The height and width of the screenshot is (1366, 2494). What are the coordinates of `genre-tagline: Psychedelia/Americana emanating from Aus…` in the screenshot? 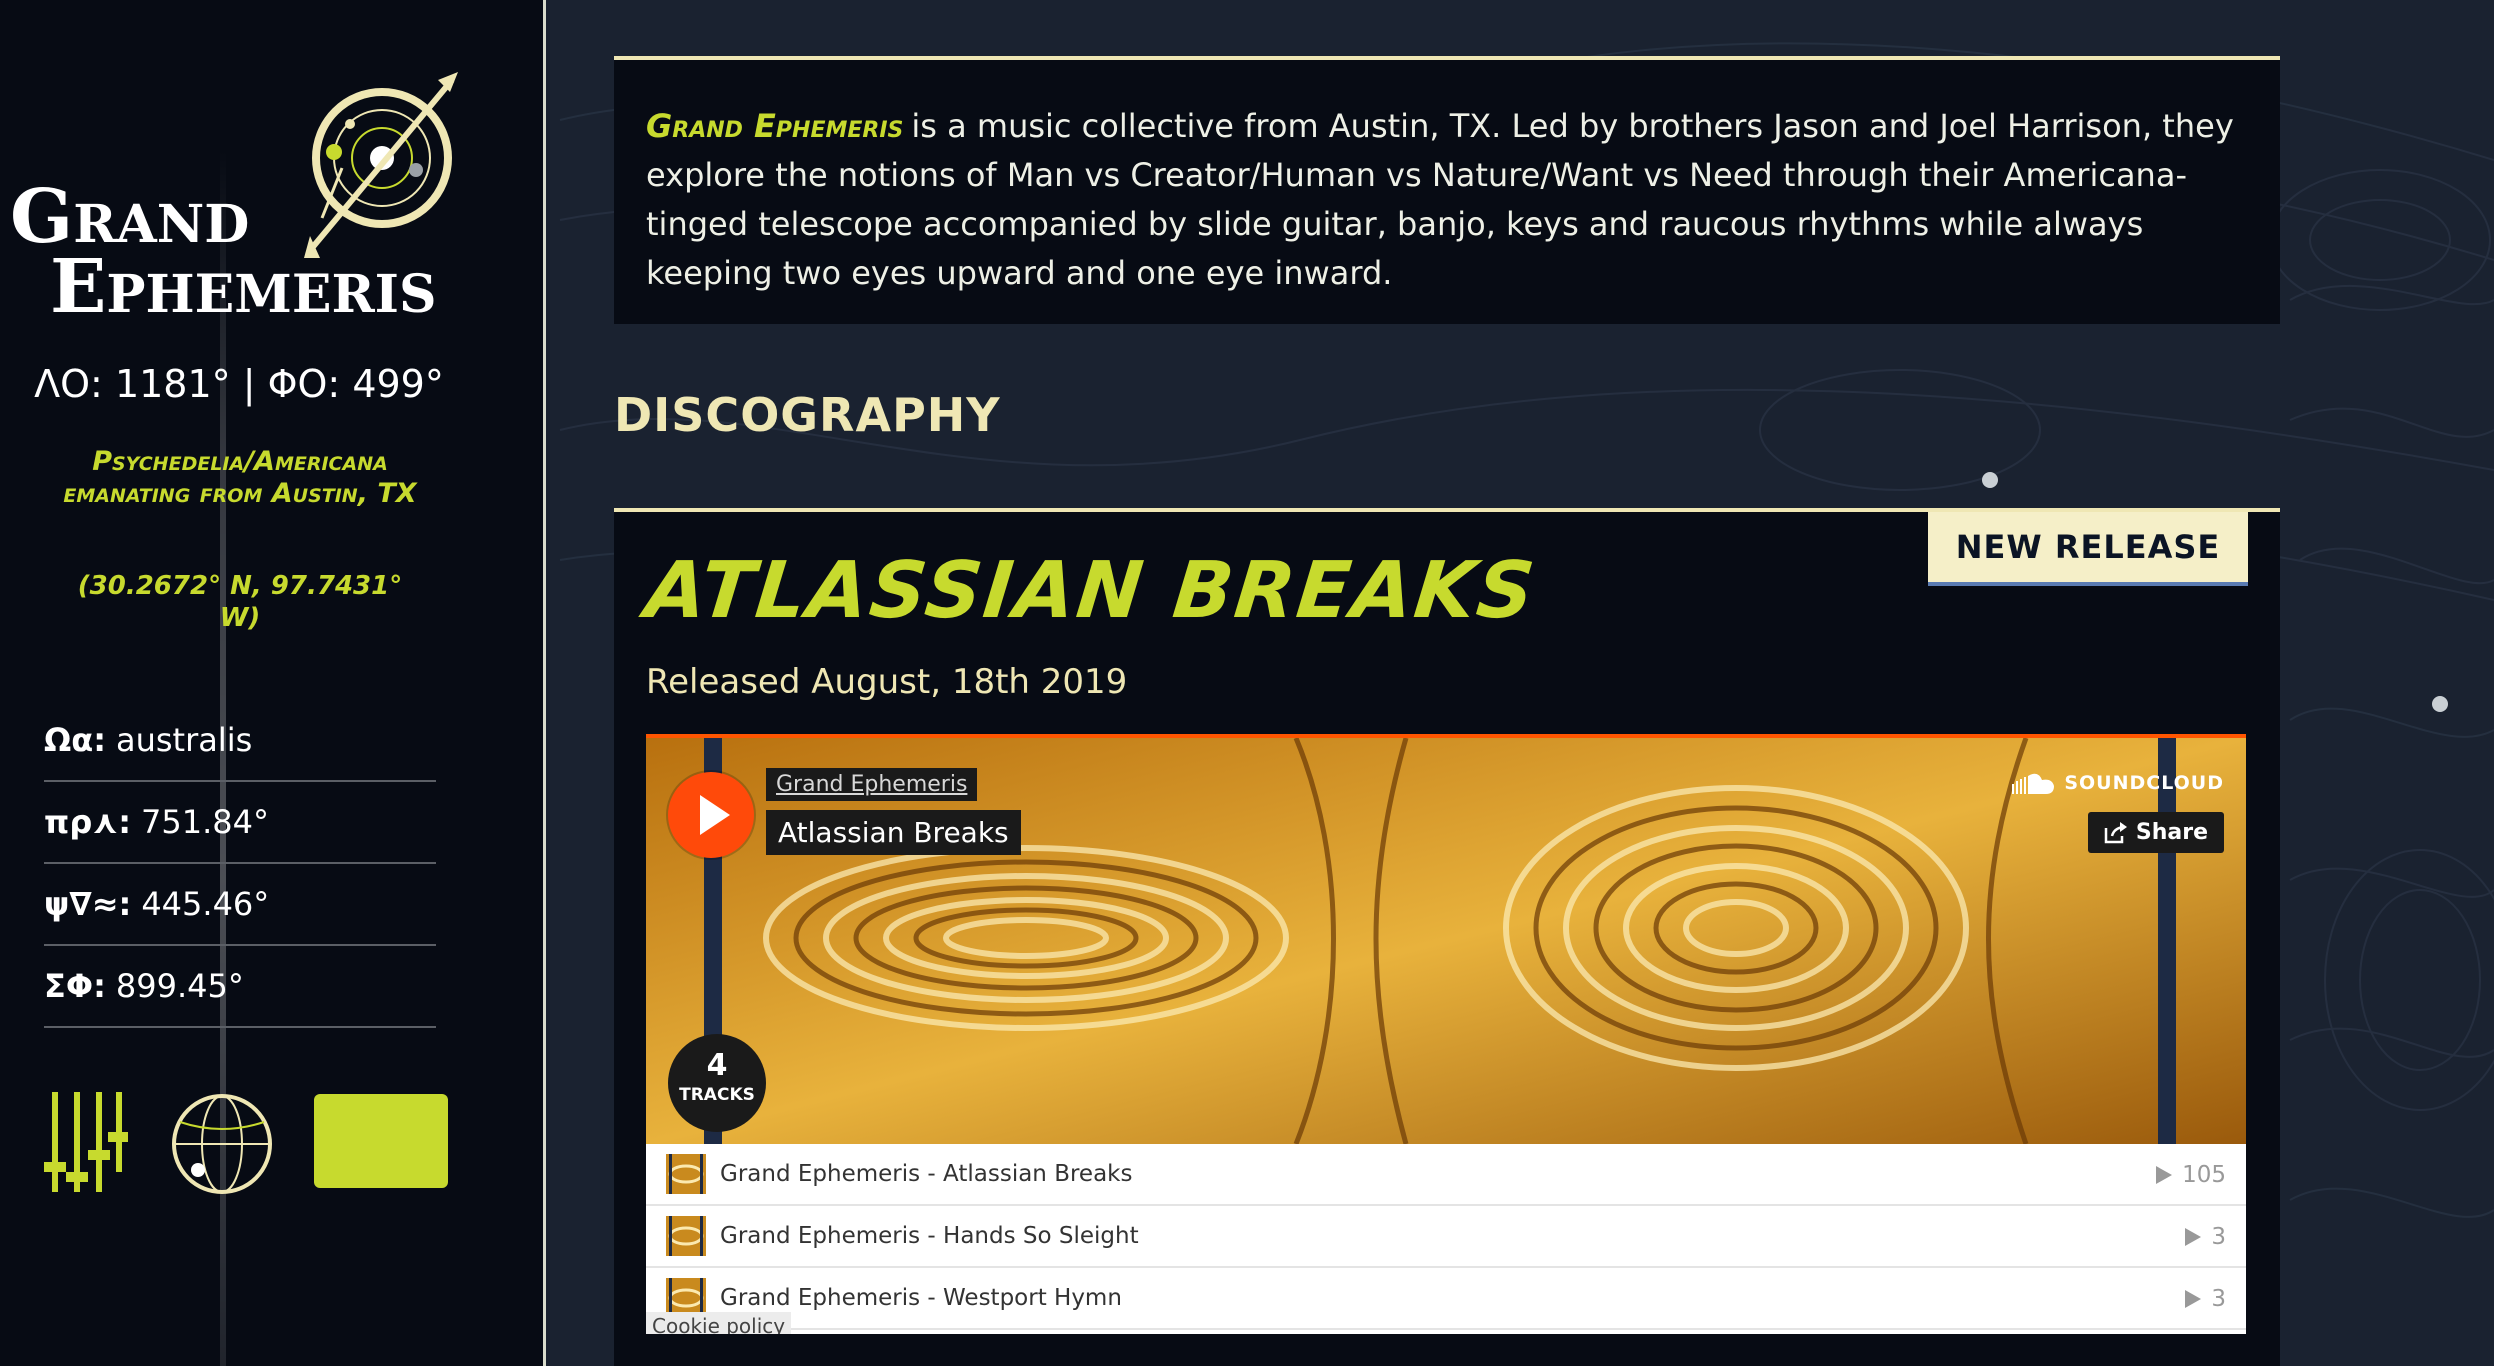 It's located at (240, 477).